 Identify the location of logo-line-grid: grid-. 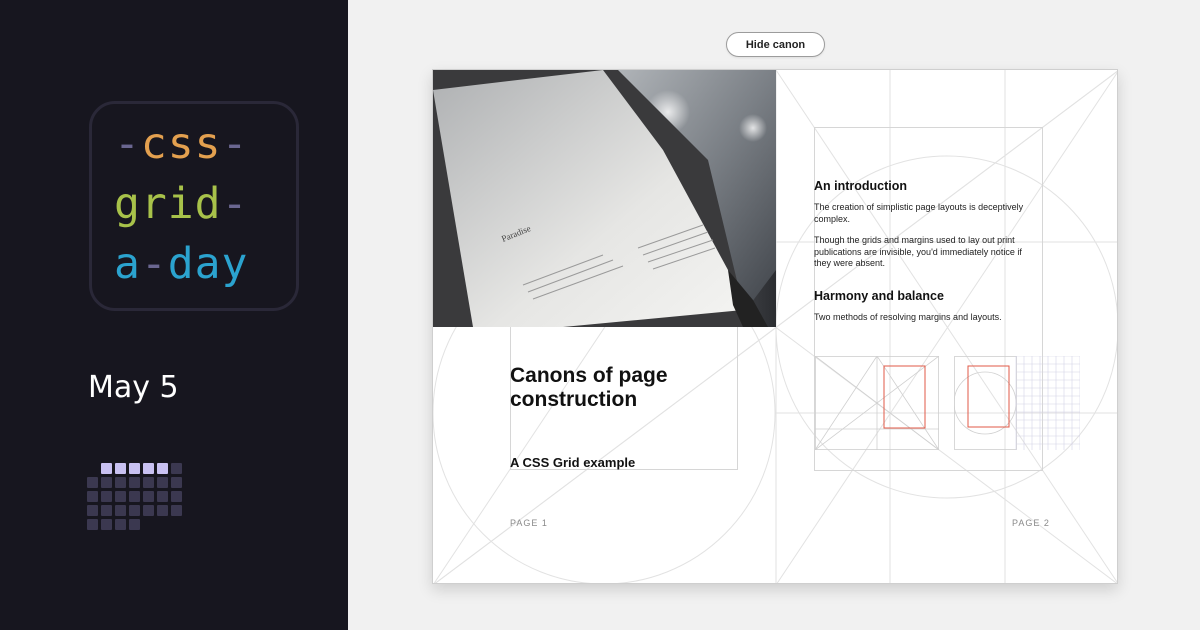
(181, 204).